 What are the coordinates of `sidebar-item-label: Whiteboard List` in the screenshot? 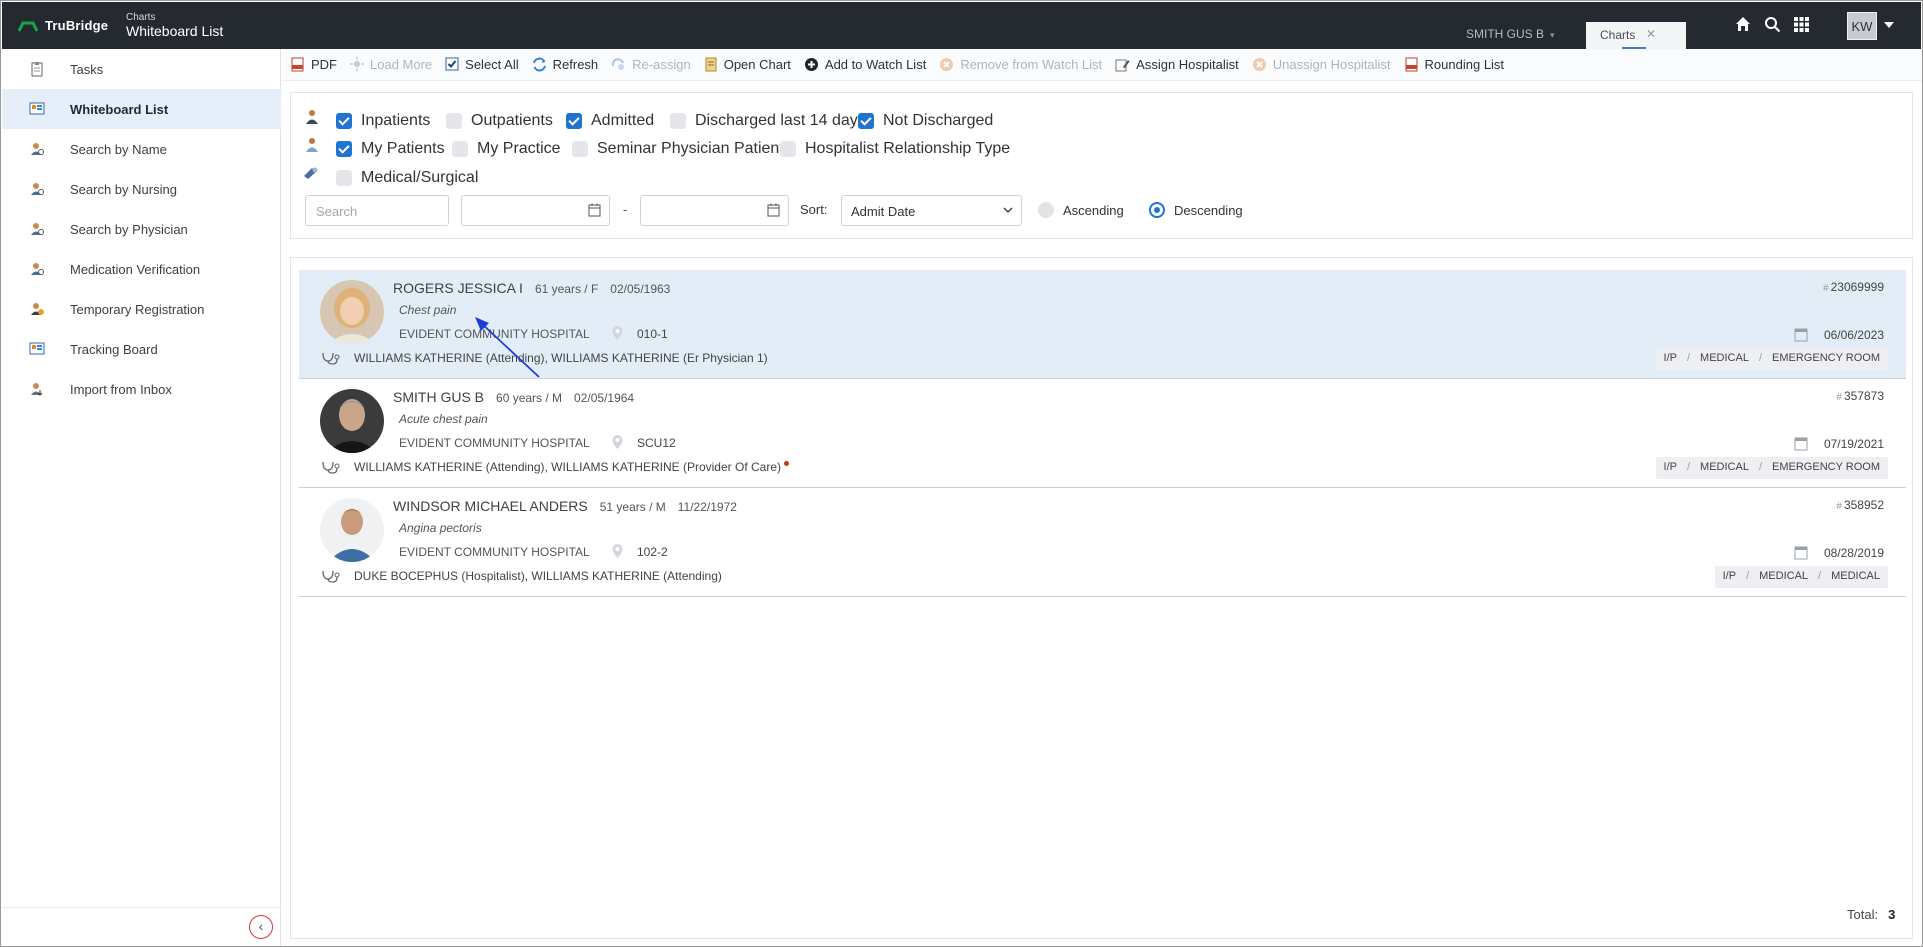 It's located at (119, 109).